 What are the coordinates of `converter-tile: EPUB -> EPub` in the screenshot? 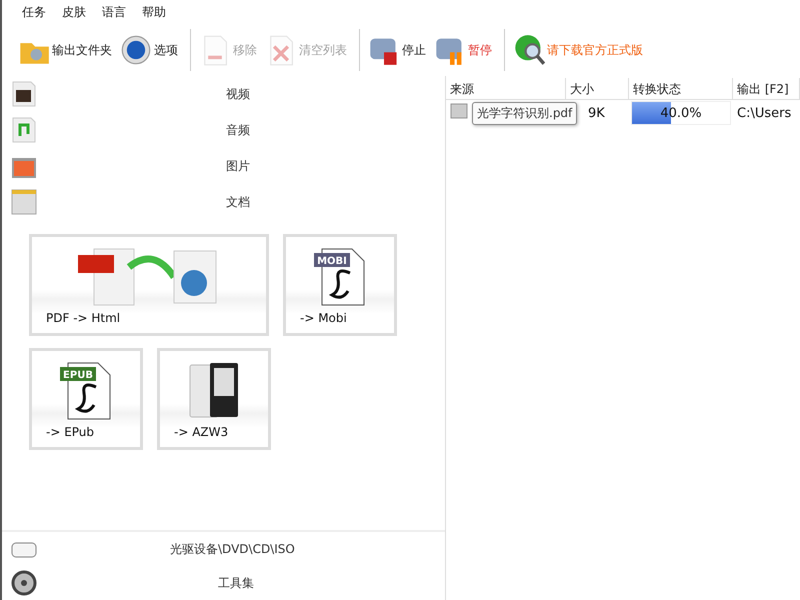 It's located at (86, 399).